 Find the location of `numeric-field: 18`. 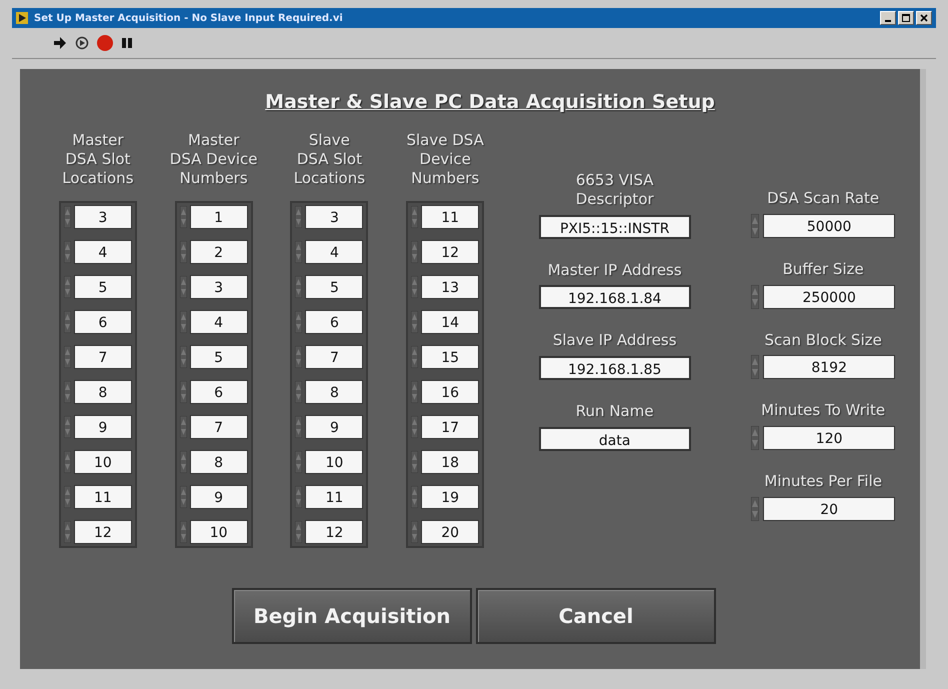

numeric-field: 18 is located at coordinates (450, 462).